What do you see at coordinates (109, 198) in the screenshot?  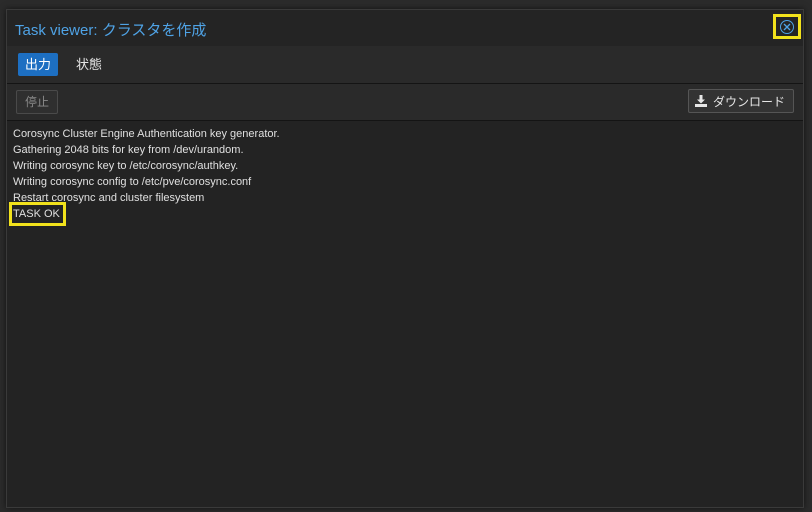 I see `log-line: Restart corosync and cluster filesystem` at bounding box center [109, 198].